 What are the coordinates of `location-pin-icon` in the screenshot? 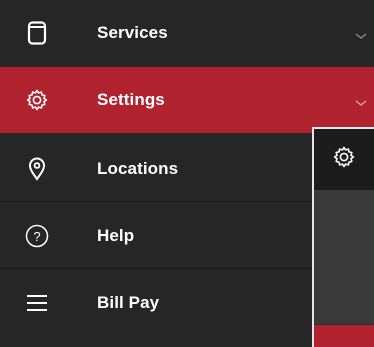 It's located at (37, 169).